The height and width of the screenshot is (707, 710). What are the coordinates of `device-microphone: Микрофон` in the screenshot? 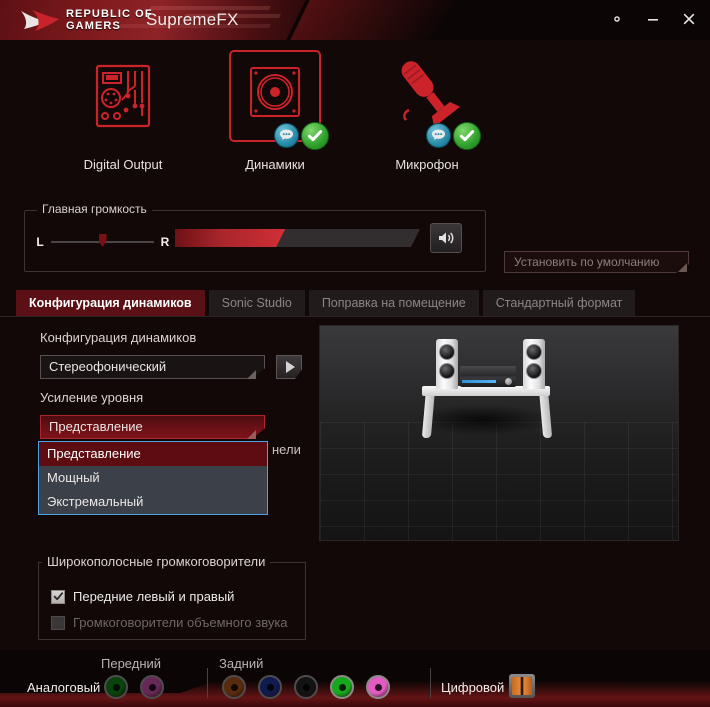 It's located at (427, 114).